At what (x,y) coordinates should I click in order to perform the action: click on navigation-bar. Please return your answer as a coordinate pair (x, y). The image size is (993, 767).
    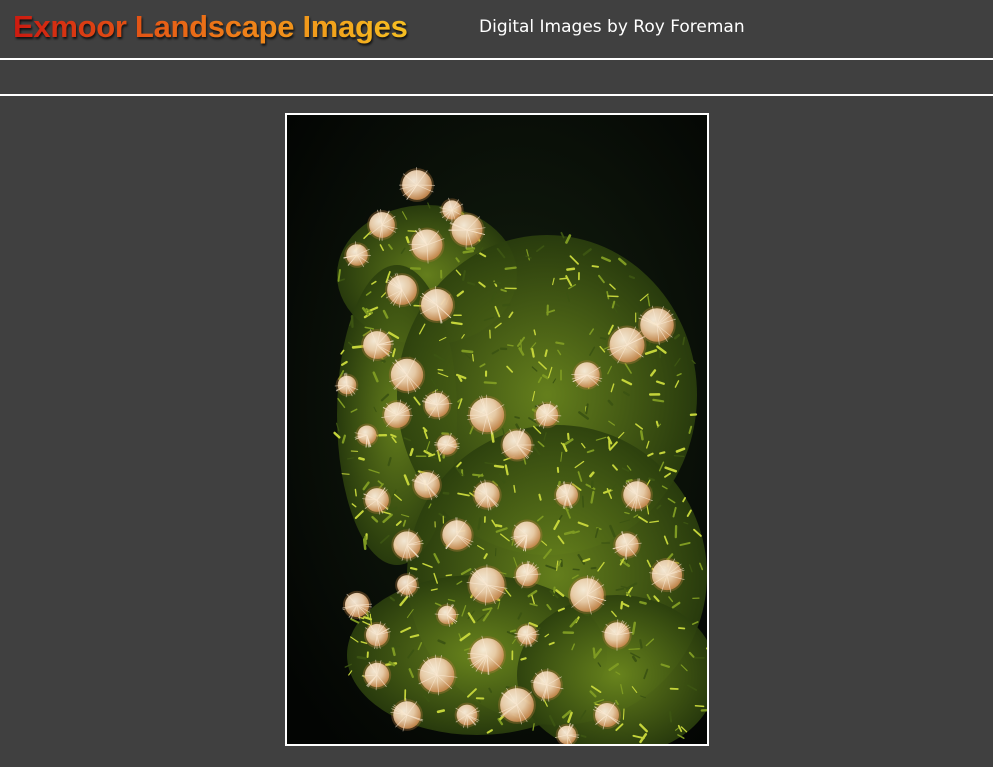
    Looking at the image, I should click on (496, 78).